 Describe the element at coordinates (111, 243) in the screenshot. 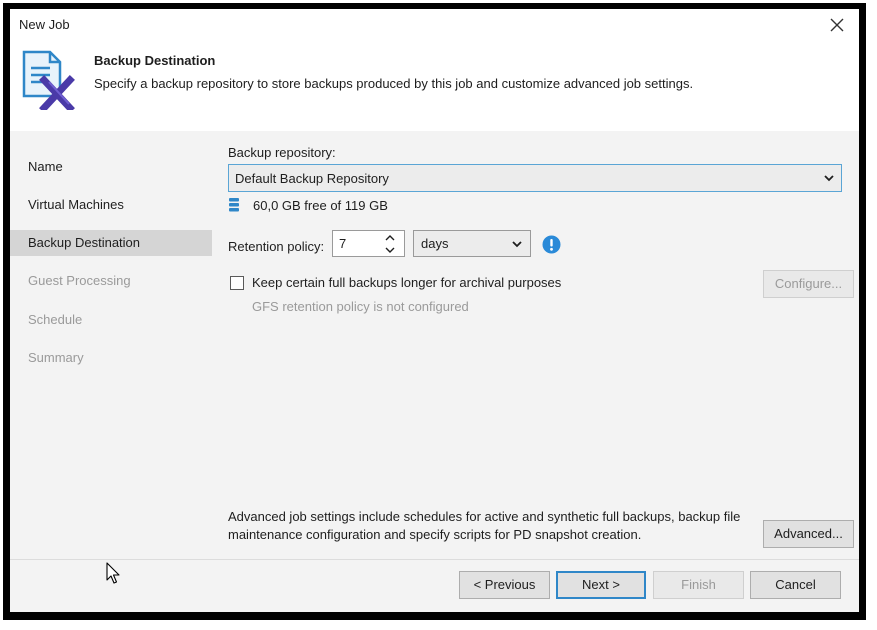

I see `step-backup-destination: Backup Destination` at that location.